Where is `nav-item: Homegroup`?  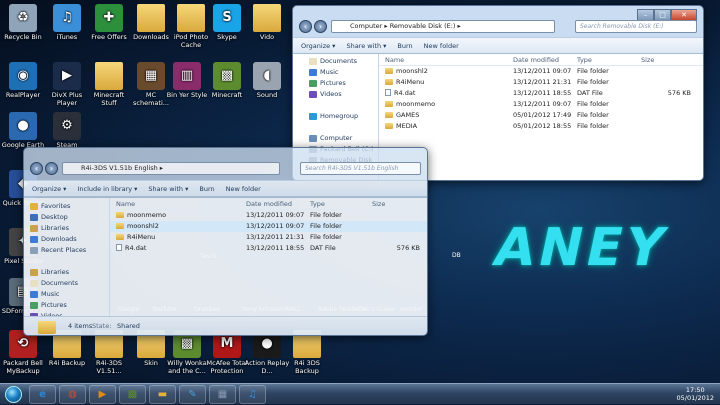
nav-item: Homegroup is located at coordinates (343, 116).